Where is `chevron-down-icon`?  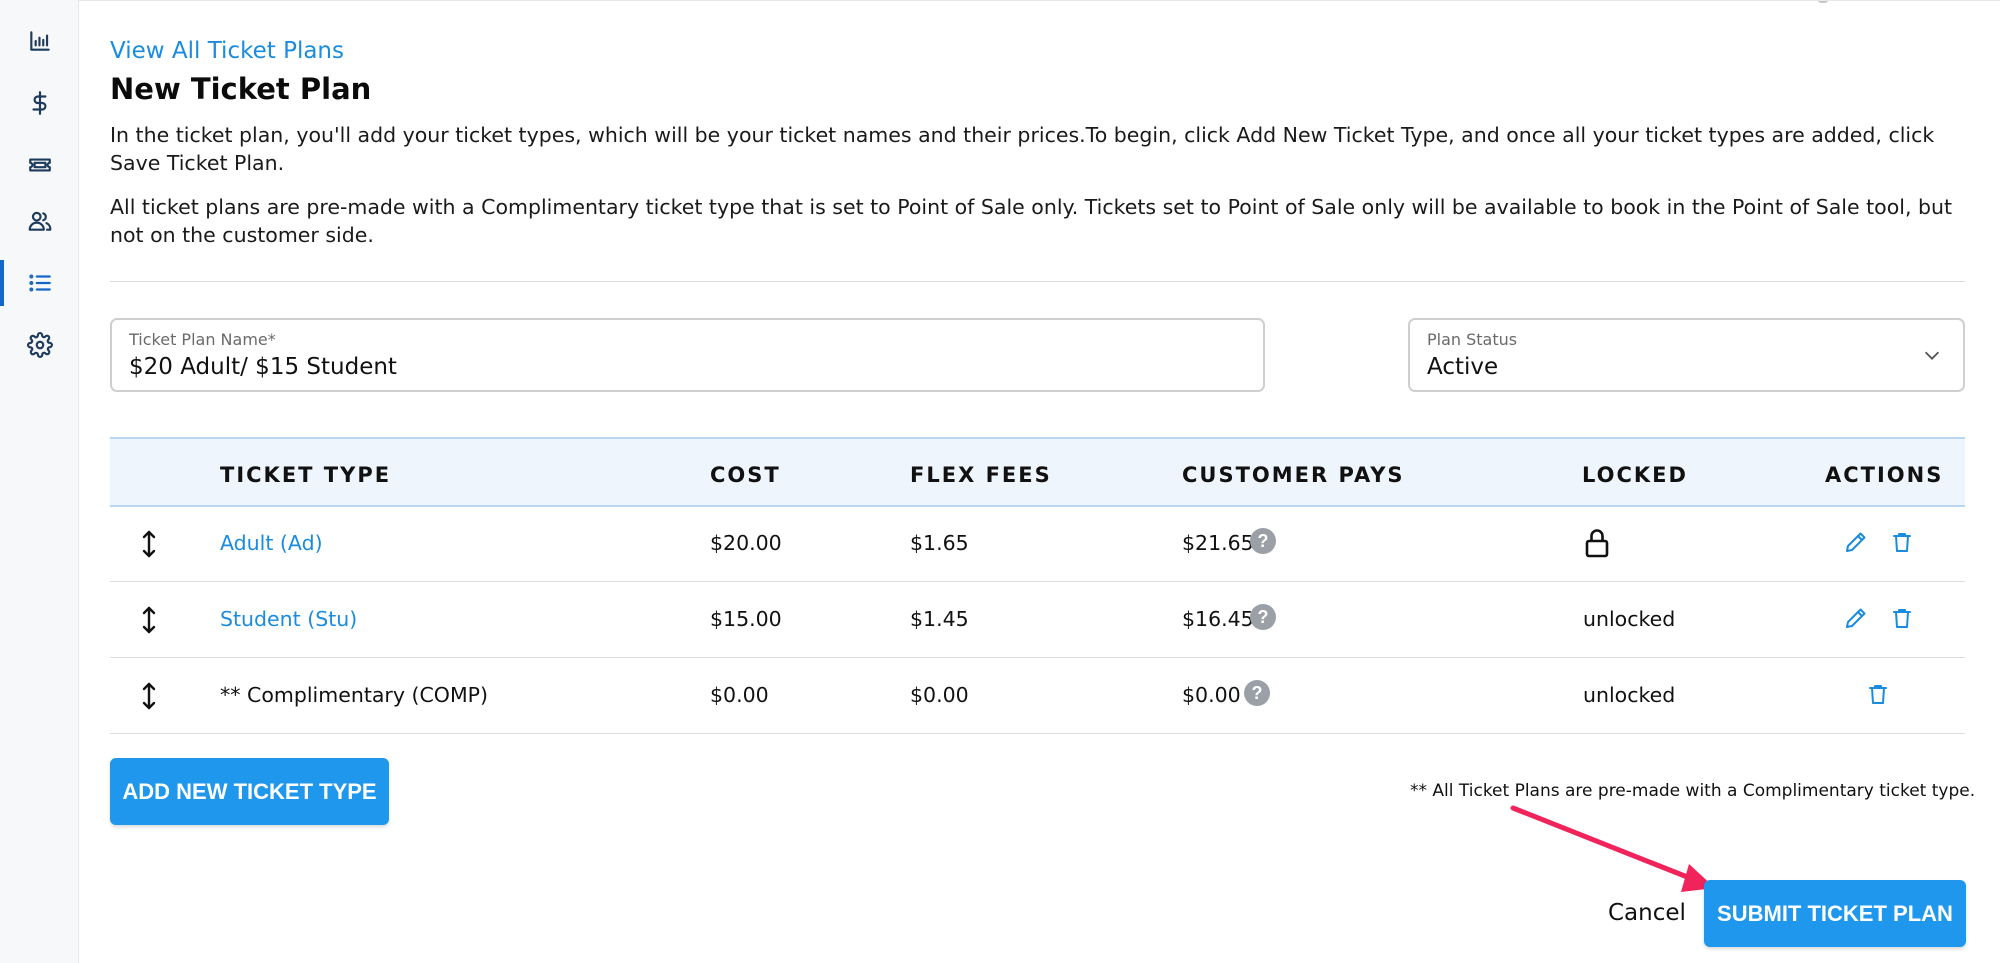
chevron-down-icon is located at coordinates (1932, 355).